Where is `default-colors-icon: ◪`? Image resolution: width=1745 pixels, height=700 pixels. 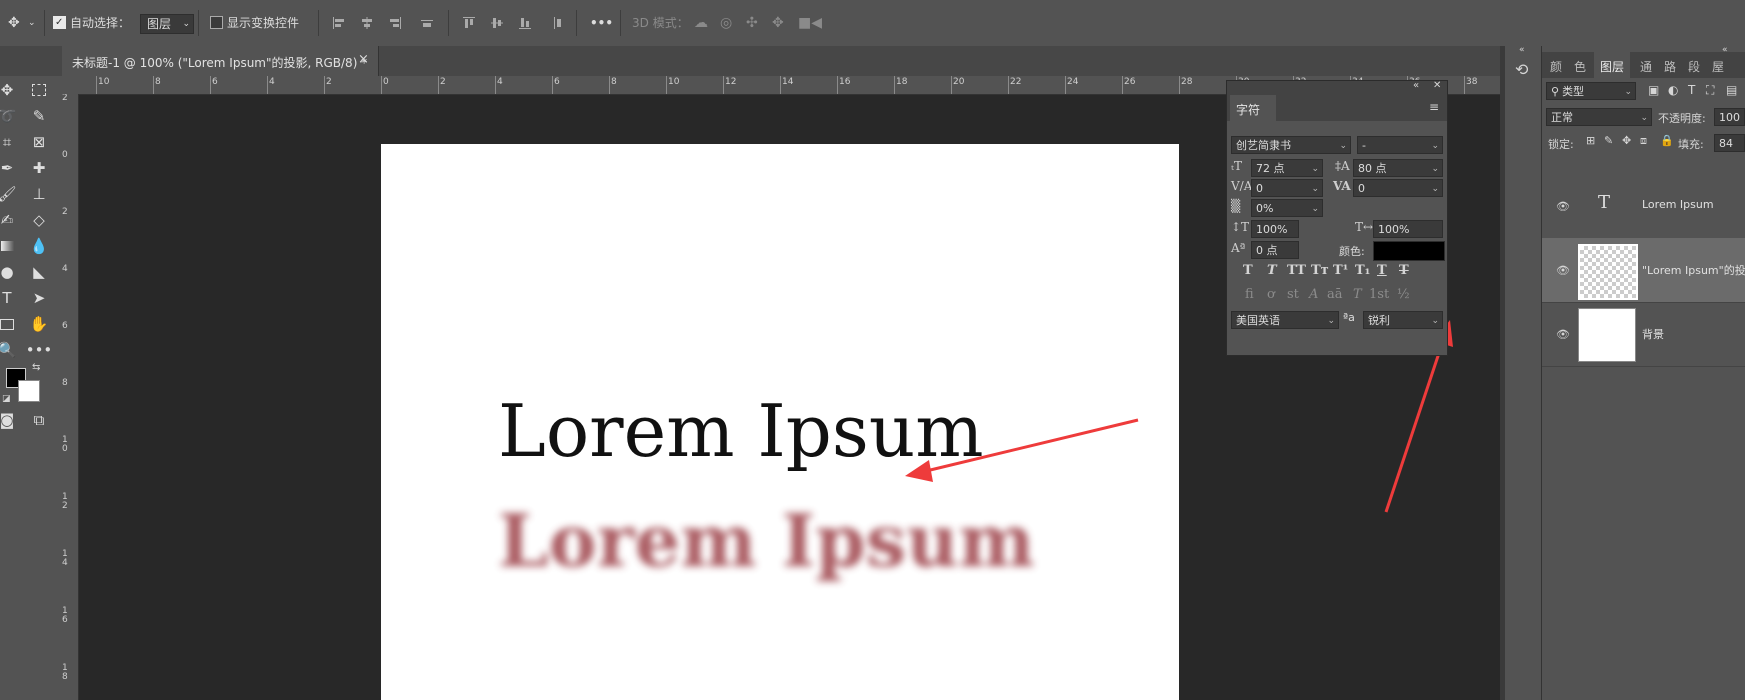 default-colors-icon: ◪ is located at coordinates (6, 399).